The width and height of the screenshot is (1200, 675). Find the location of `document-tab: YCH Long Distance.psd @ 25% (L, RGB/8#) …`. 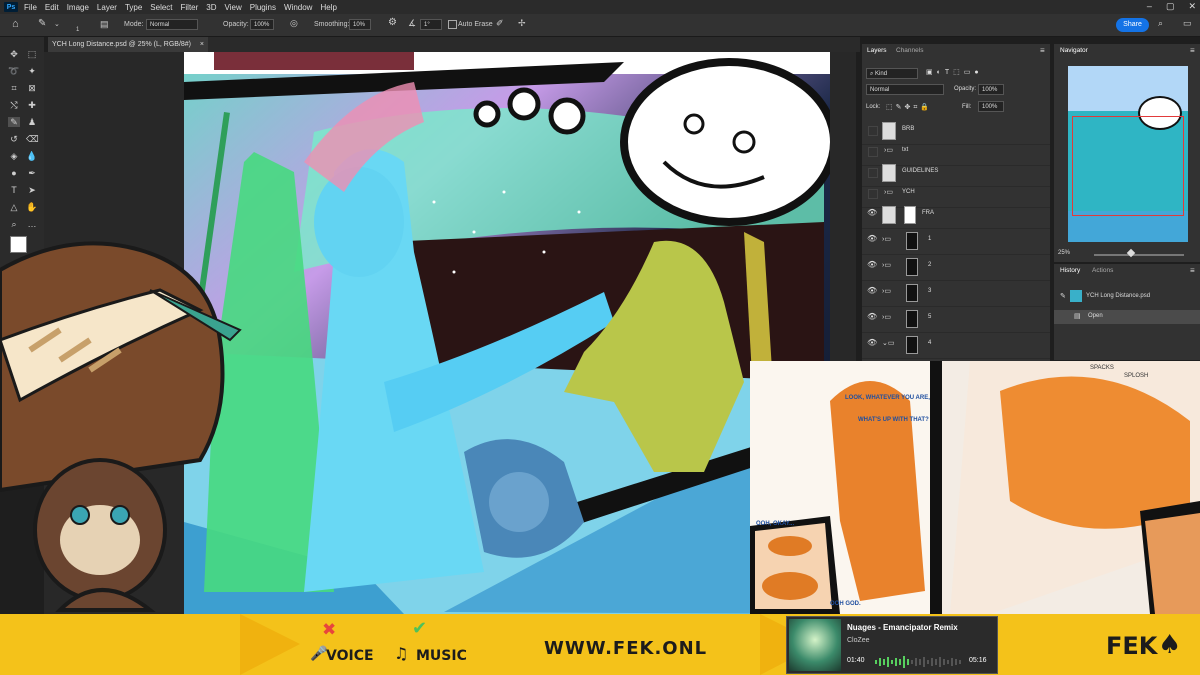

document-tab: YCH Long Distance.psd @ 25% (L, RGB/8#) … is located at coordinates (128, 44).